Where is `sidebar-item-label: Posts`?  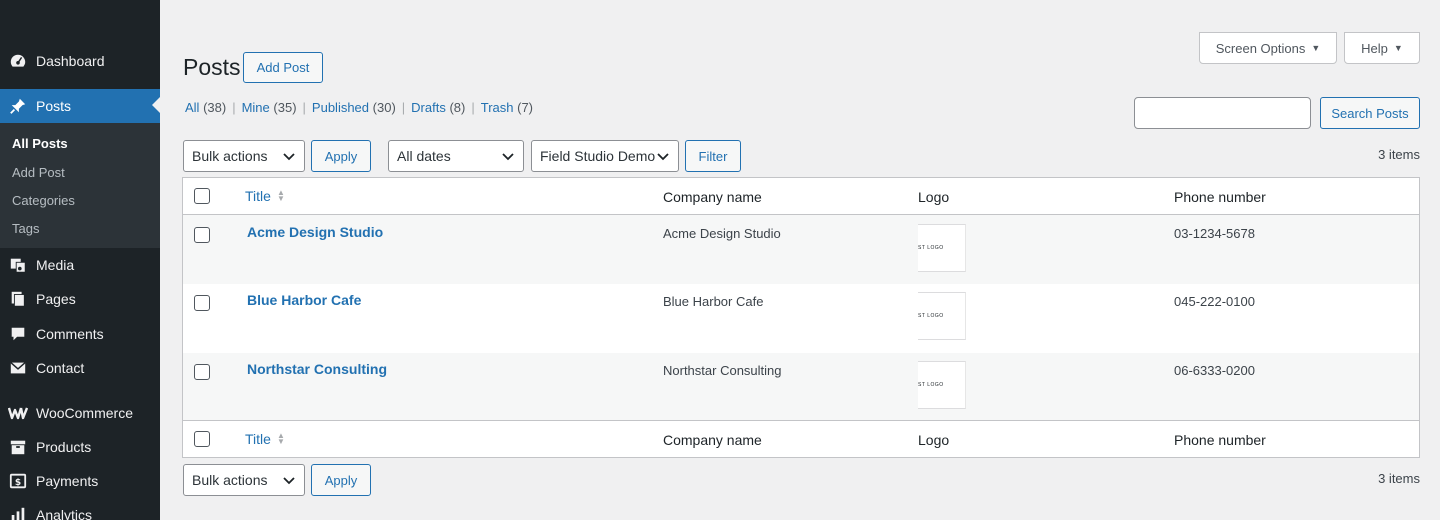 sidebar-item-label: Posts is located at coordinates (54, 106).